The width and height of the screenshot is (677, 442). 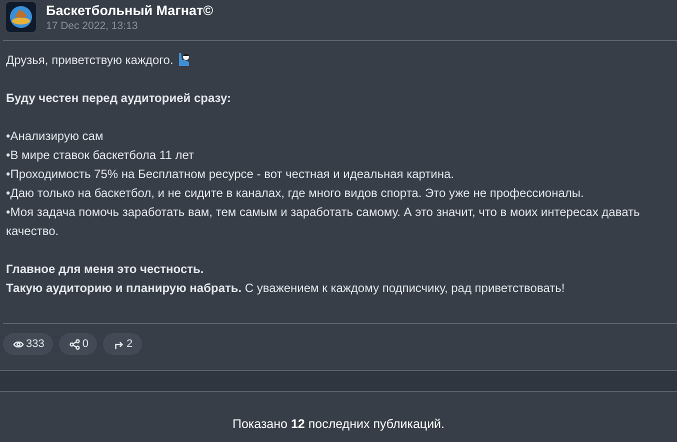 I want to click on post-text: Буду честен перед аудиторией сразу:, so click(x=119, y=98).